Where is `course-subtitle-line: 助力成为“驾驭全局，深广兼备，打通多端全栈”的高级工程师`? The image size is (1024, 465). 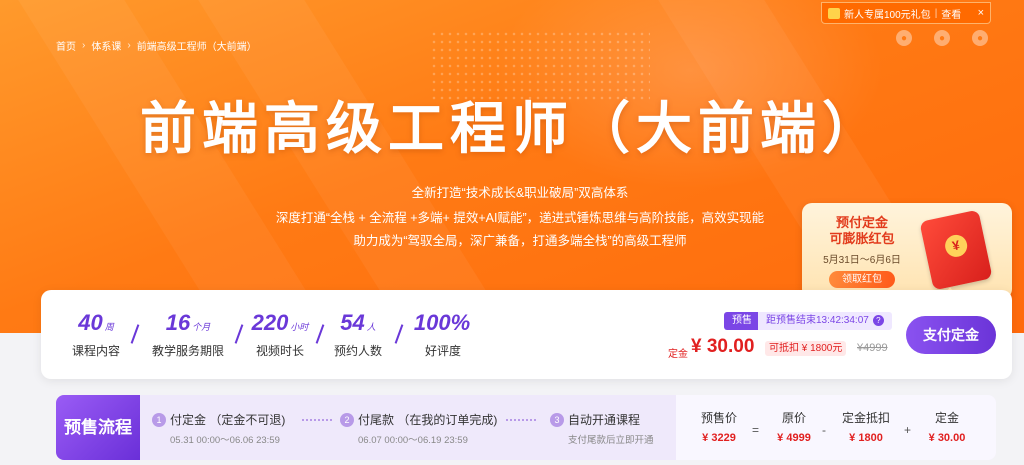 course-subtitle-line: 助力成为“驾驭全局，深广兼备，打通多端全栈”的高级工程师 is located at coordinates (520, 241).